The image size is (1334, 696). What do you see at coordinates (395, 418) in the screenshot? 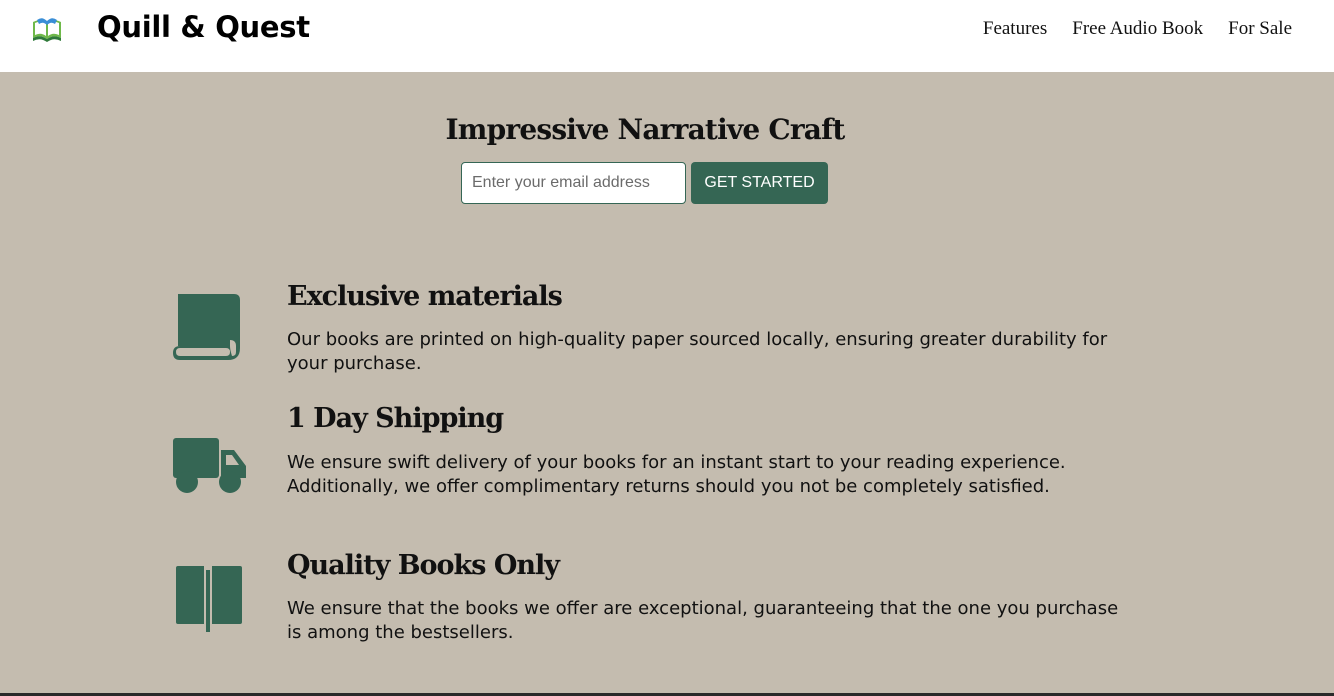
I see `feature-title: 1 Day Shipping` at bounding box center [395, 418].